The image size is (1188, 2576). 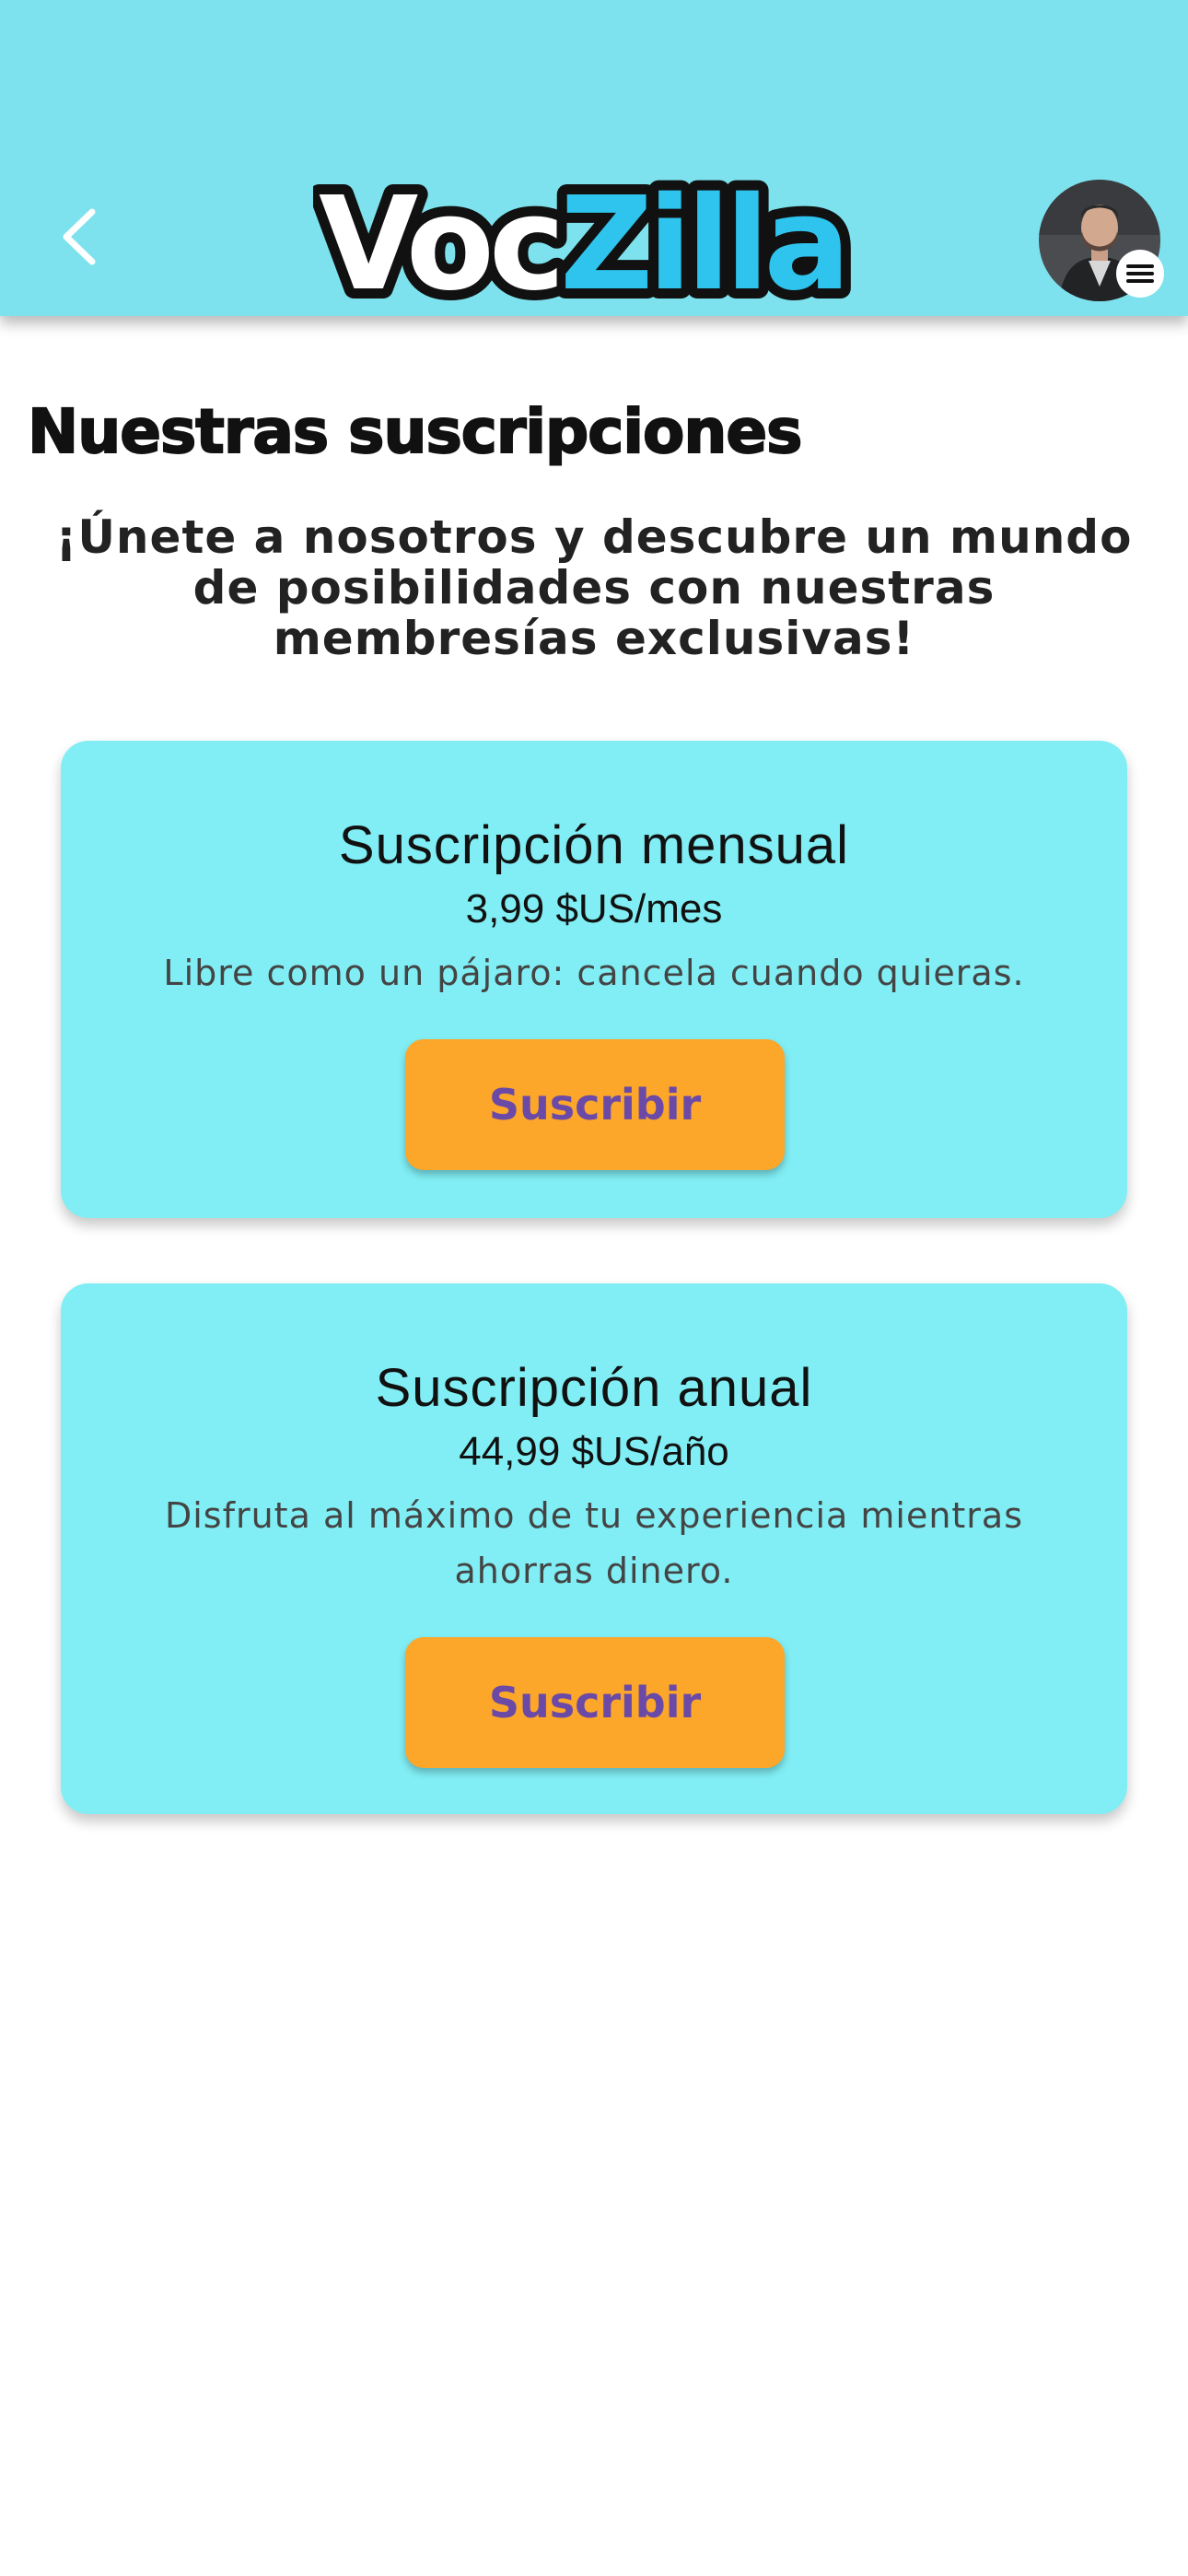 I want to click on back-button, so click(x=79, y=237).